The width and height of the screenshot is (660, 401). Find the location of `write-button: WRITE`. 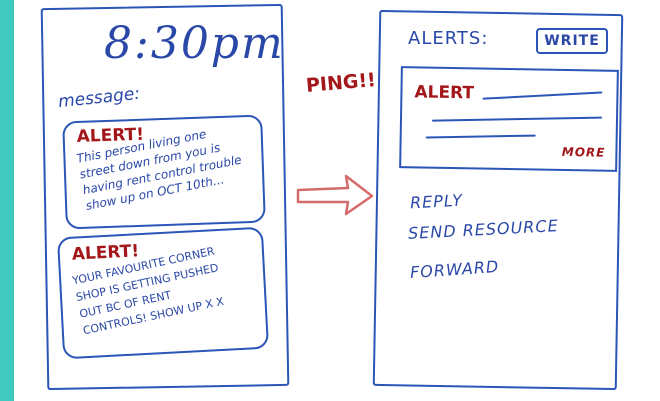

write-button: WRITE is located at coordinates (572, 41).